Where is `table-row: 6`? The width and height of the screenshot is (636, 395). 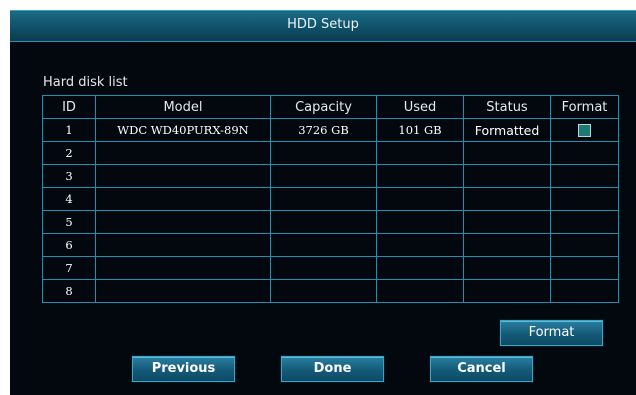
table-row: 6 is located at coordinates (330, 245).